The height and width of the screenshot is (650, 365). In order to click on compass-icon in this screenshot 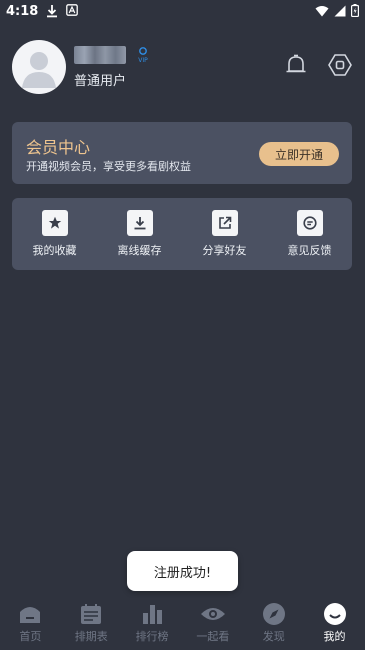, I will do `click(274, 614)`.